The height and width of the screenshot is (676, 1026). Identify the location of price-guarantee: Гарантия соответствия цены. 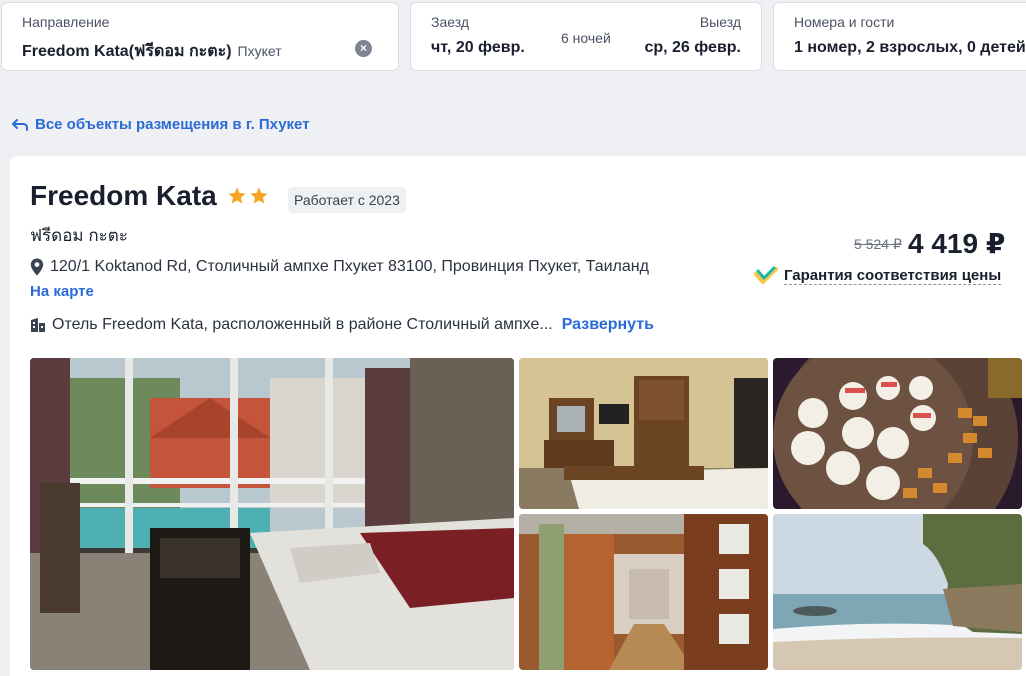
(878, 276).